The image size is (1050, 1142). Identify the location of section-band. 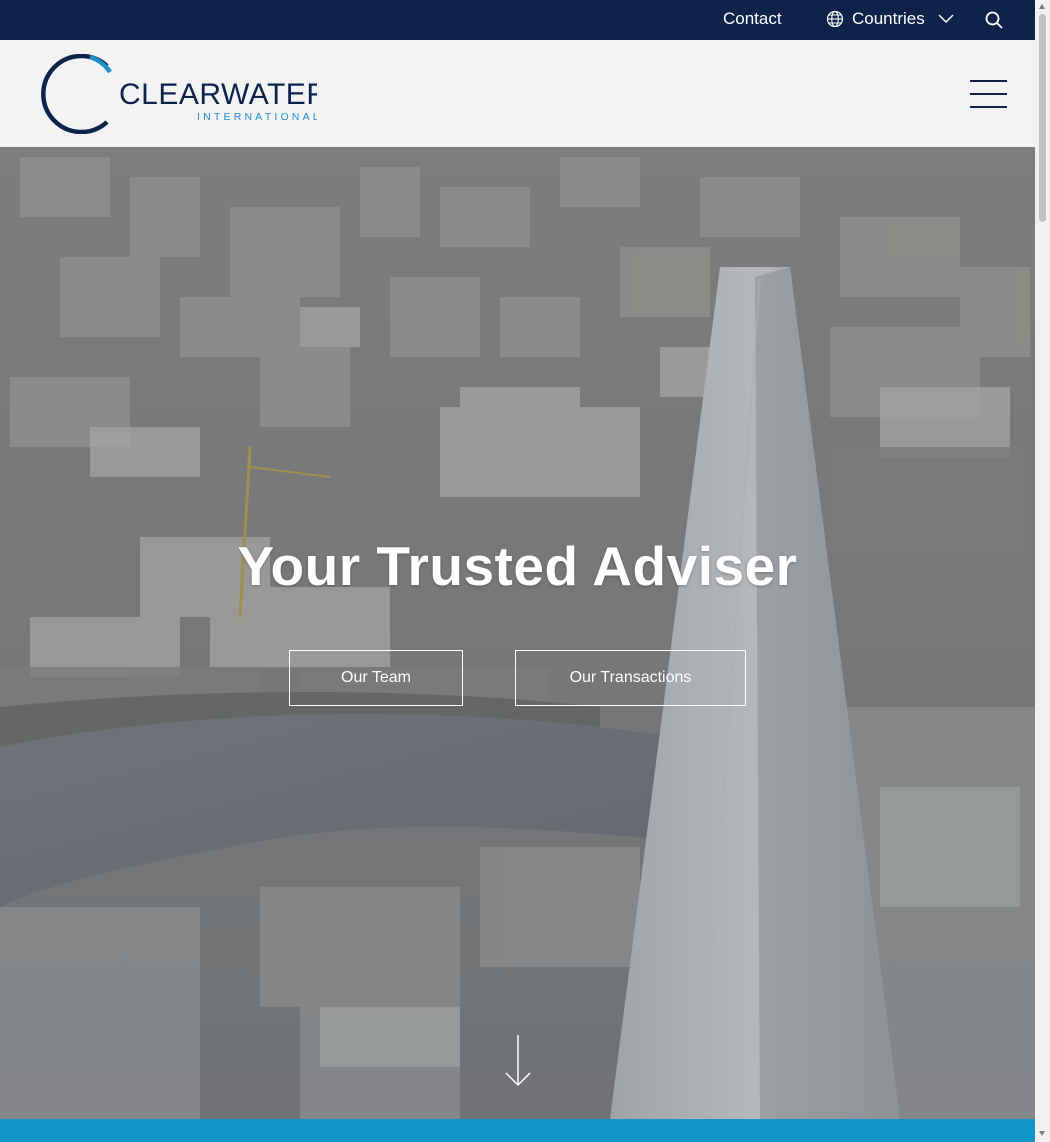
(517, 1130).